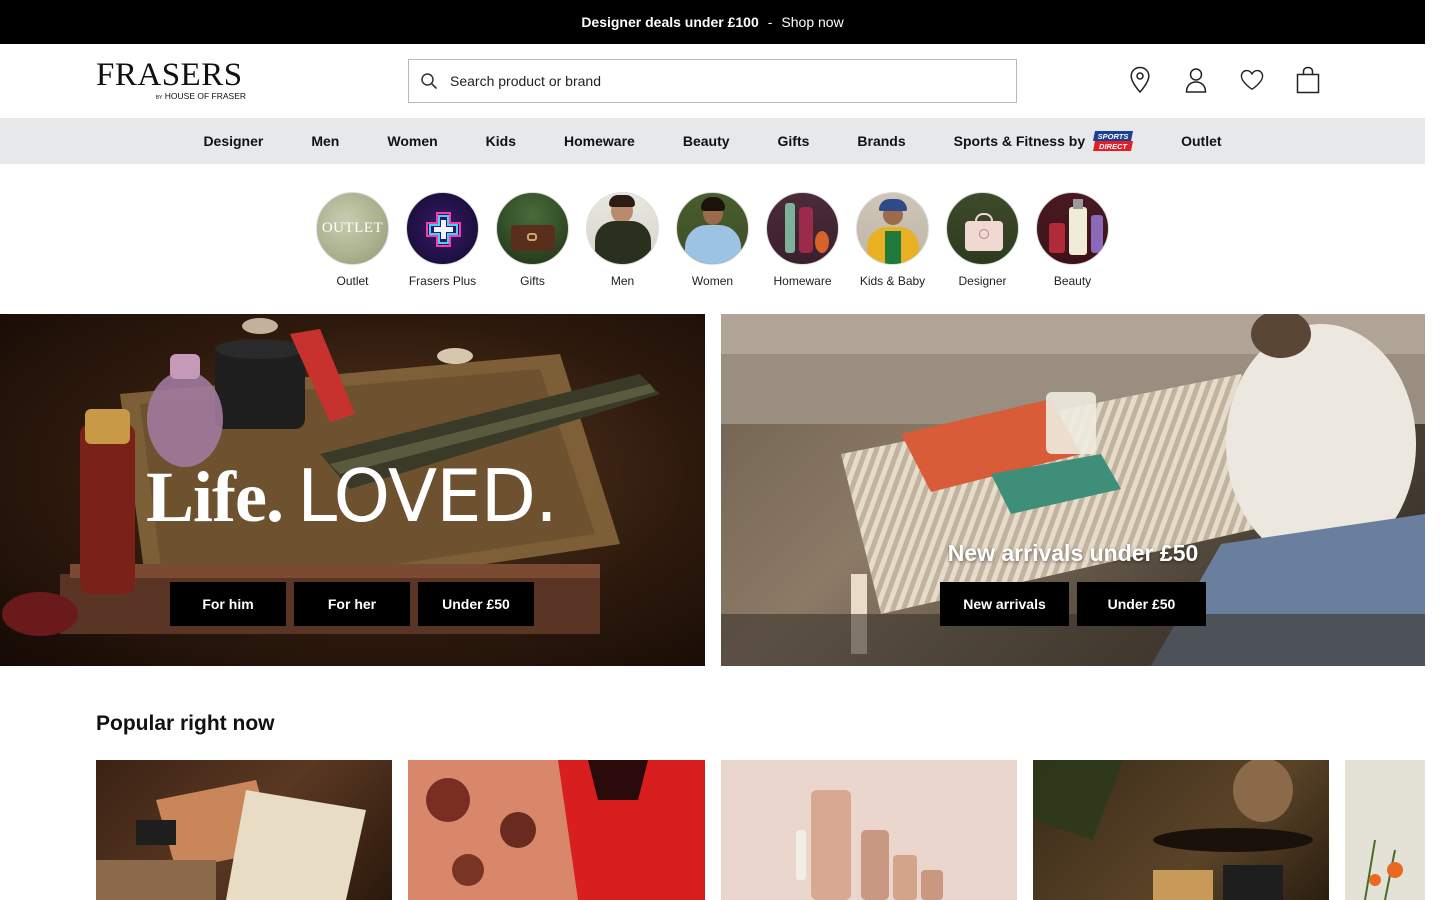 Image resolution: width=1440 pixels, height=900 pixels. What do you see at coordinates (670, 22) in the screenshot?
I see `promo-text: Designer deals under £100` at bounding box center [670, 22].